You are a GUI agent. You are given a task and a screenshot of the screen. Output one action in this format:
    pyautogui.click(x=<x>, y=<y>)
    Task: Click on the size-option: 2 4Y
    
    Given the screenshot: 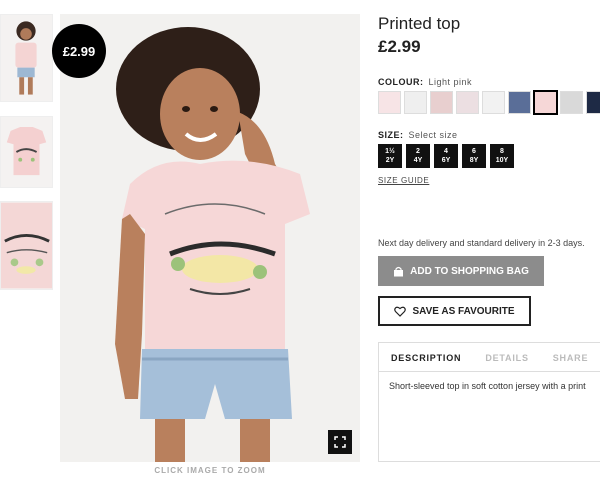 What is the action you would take?
    pyautogui.click(x=418, y=156)
    